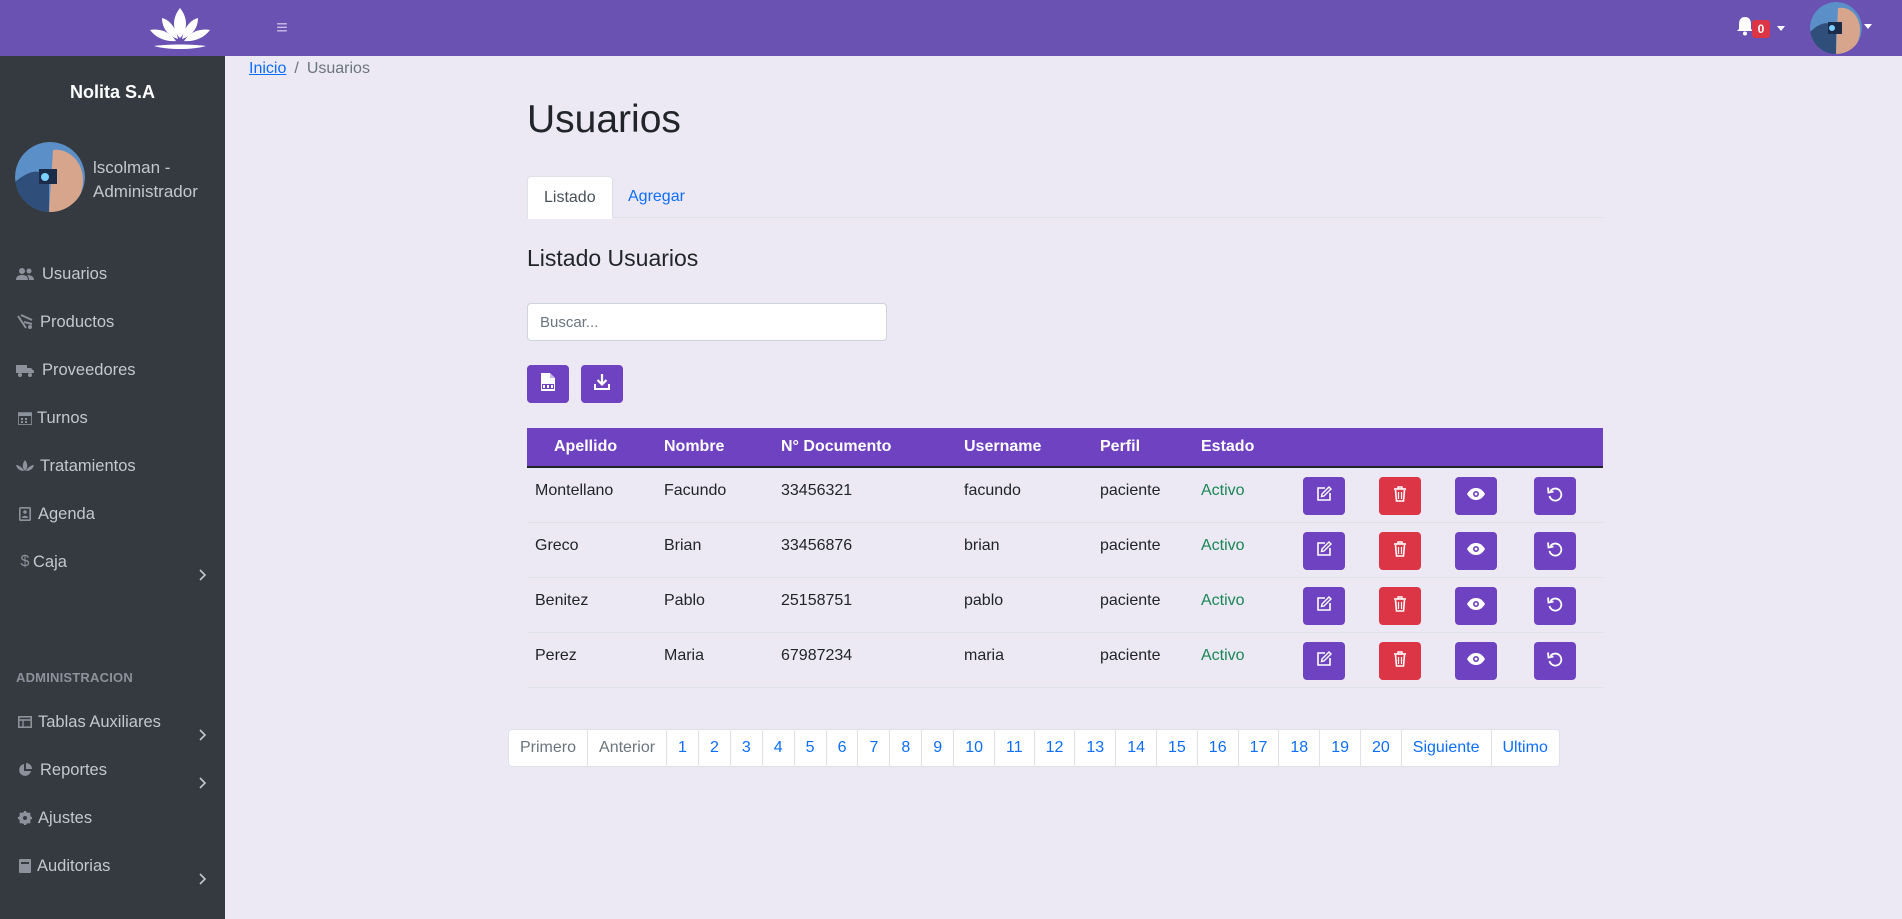 The image size is (1902, 919). What do you see at coordinates (202, 872) in the screenshot?
I see `chevron-right-icon` at bounding box center [202, 872].